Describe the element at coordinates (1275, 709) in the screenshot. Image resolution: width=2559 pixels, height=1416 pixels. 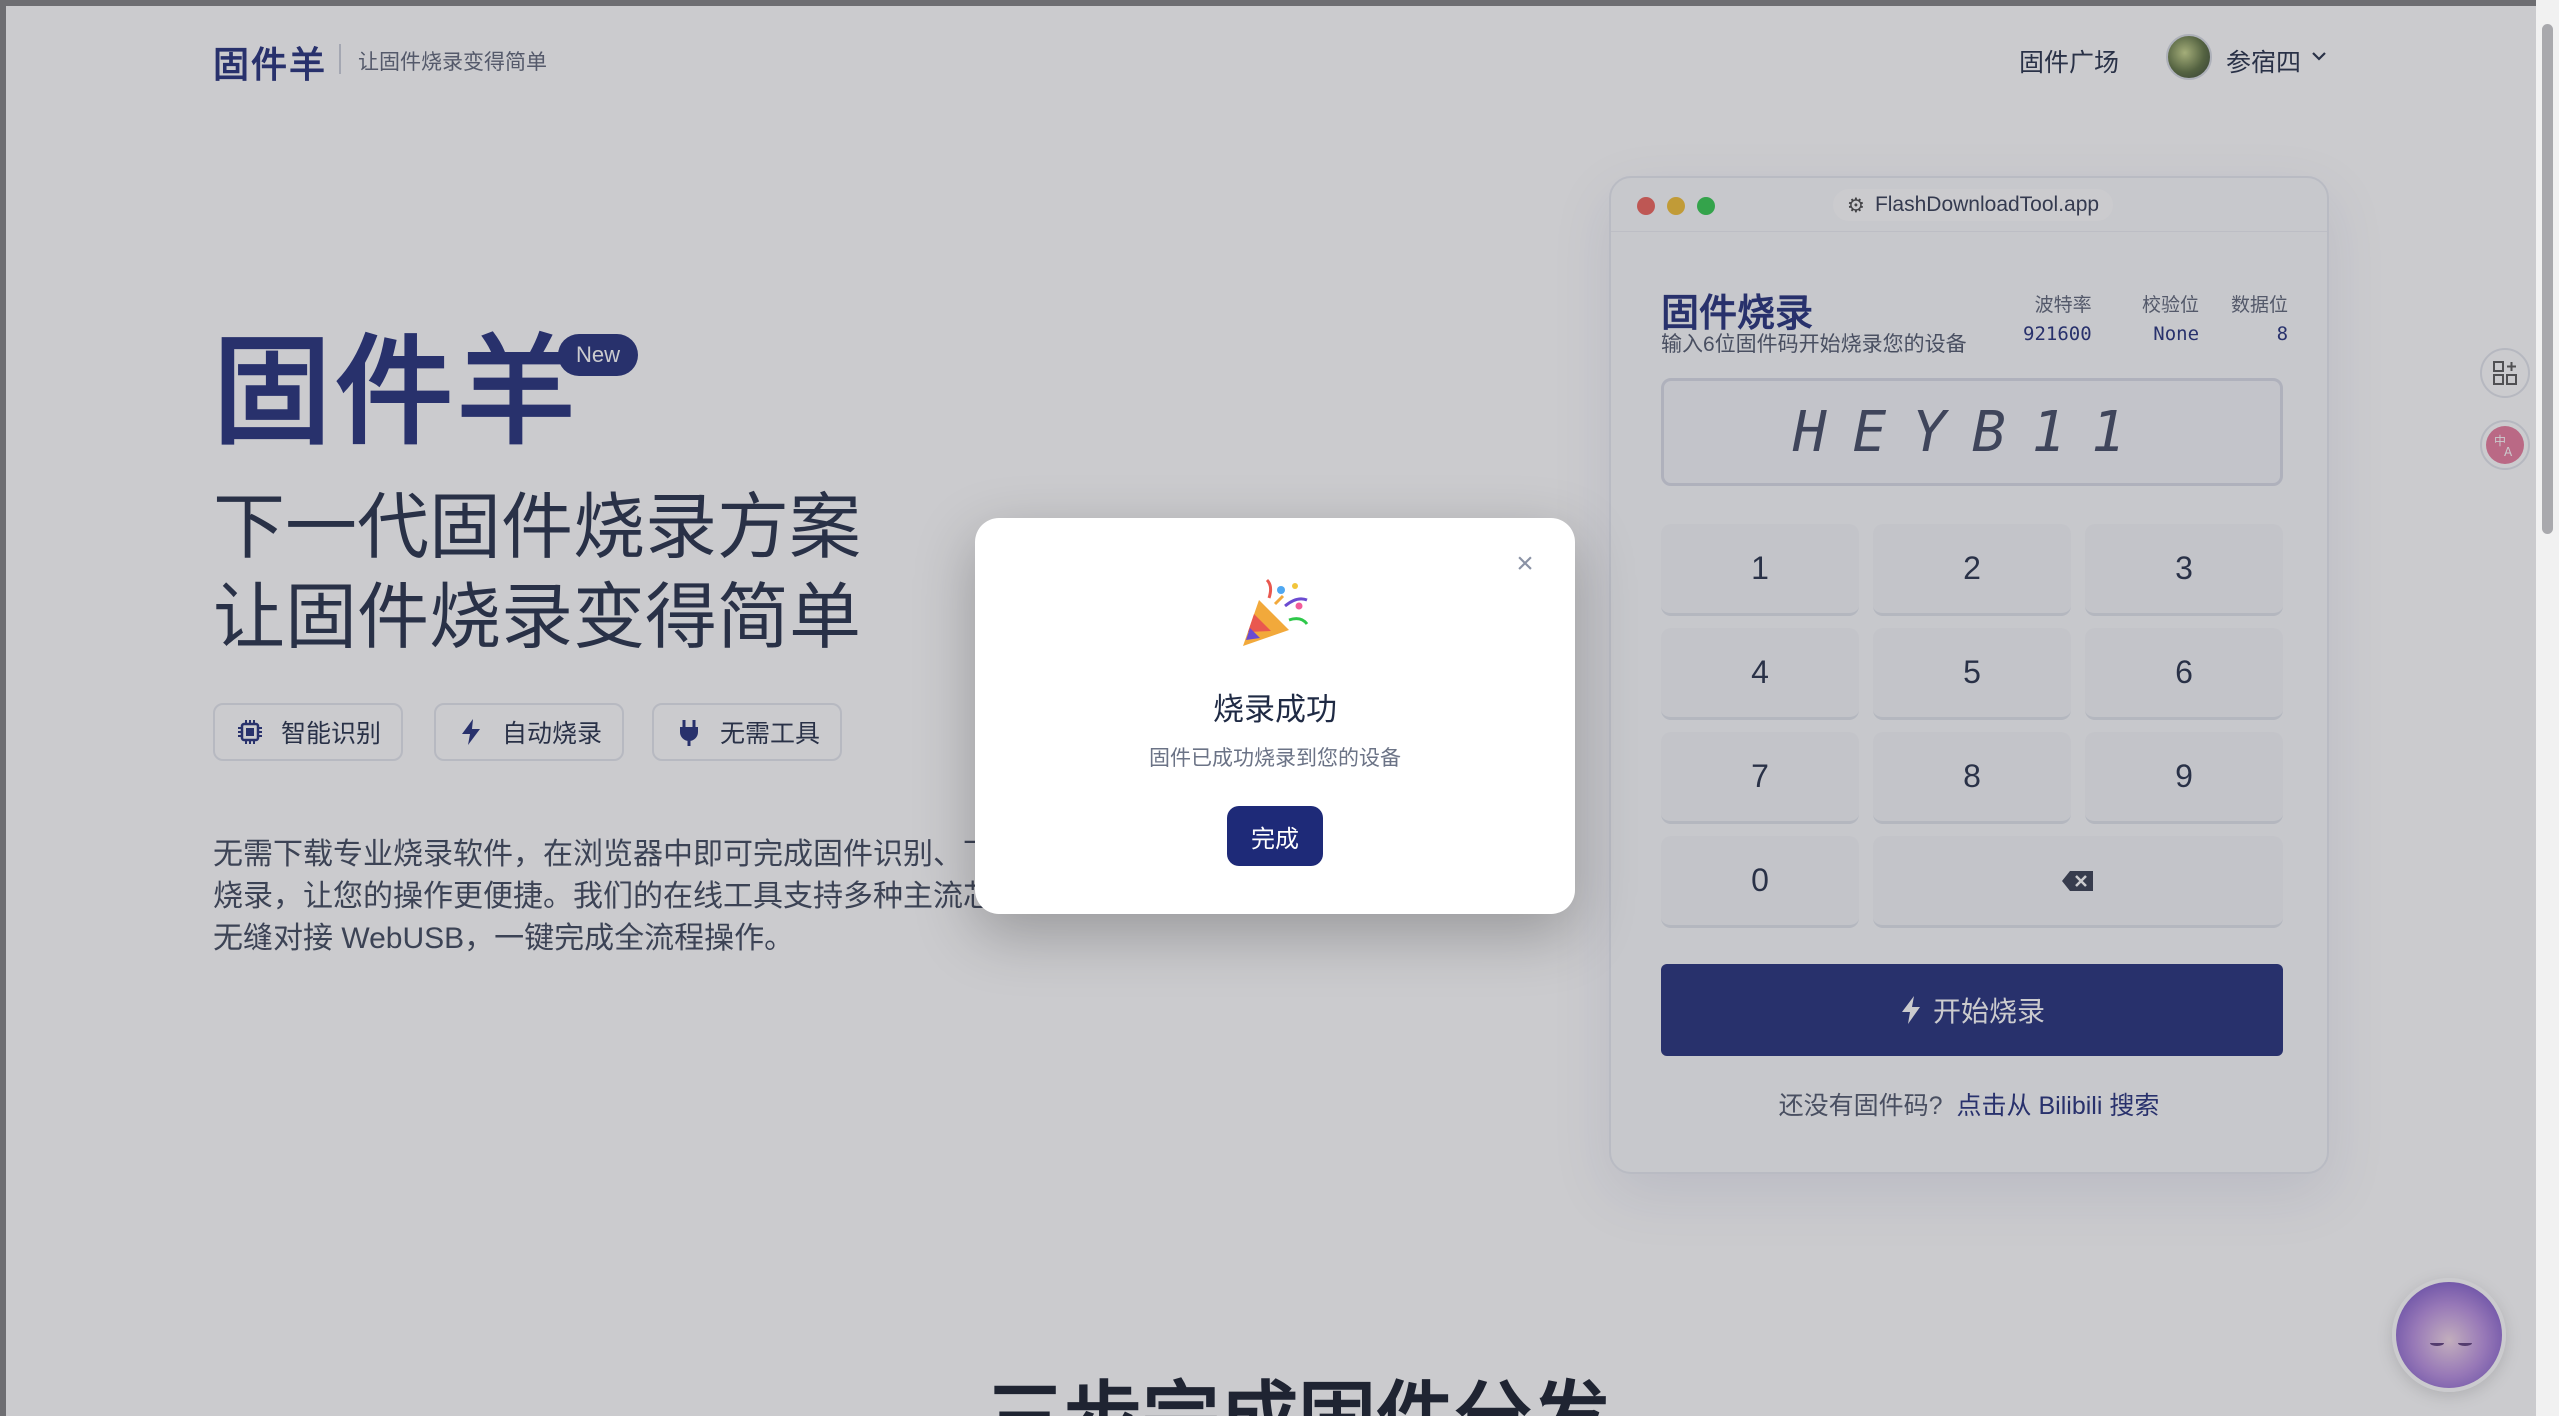
I see `modal-title: 烧录成功` at that location.